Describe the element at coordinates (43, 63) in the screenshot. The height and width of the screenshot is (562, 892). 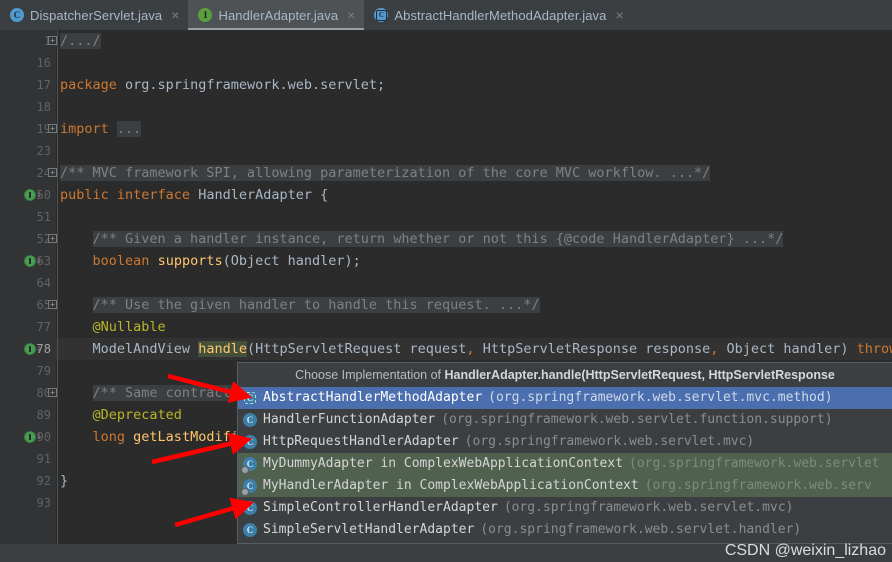
I see `line-number: 16` at that location.